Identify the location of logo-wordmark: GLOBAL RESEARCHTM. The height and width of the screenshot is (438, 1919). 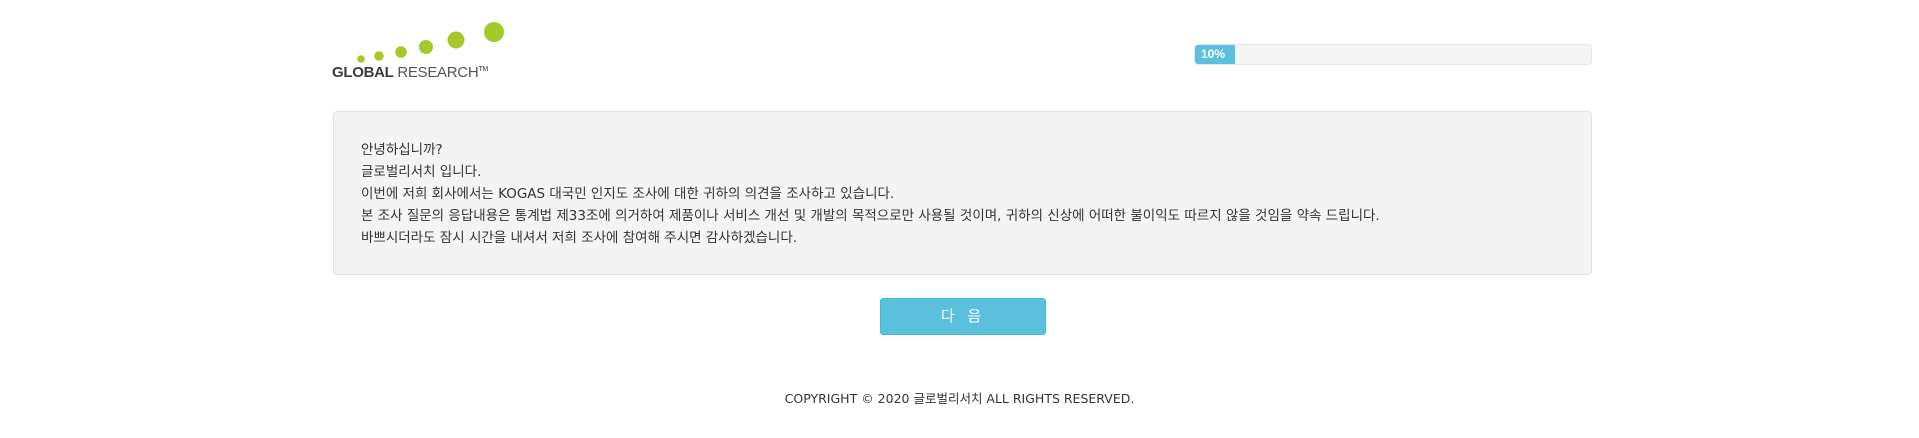
(410, 72).